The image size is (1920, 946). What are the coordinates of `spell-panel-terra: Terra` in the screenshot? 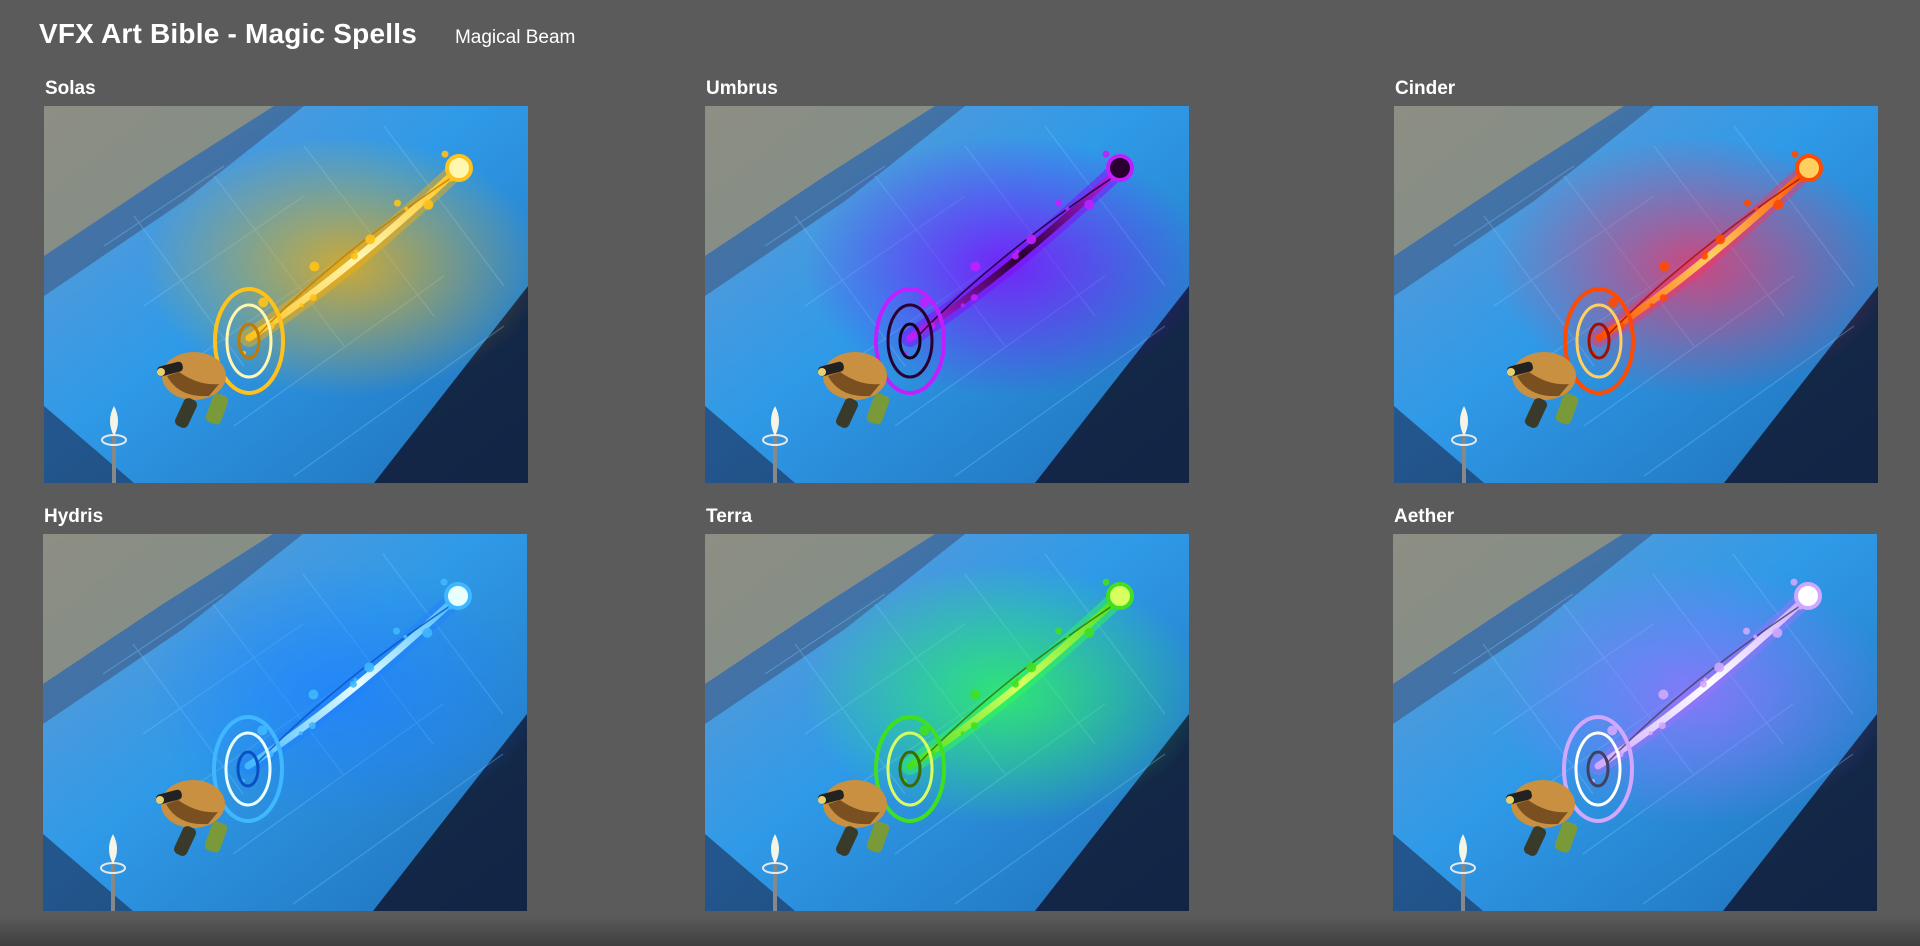 It's located at (947, 708).